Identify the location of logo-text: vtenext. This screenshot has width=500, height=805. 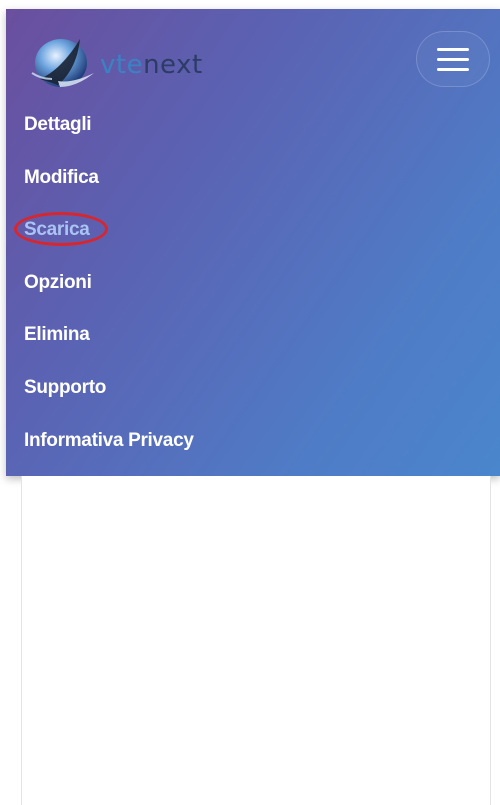
(151, 65).